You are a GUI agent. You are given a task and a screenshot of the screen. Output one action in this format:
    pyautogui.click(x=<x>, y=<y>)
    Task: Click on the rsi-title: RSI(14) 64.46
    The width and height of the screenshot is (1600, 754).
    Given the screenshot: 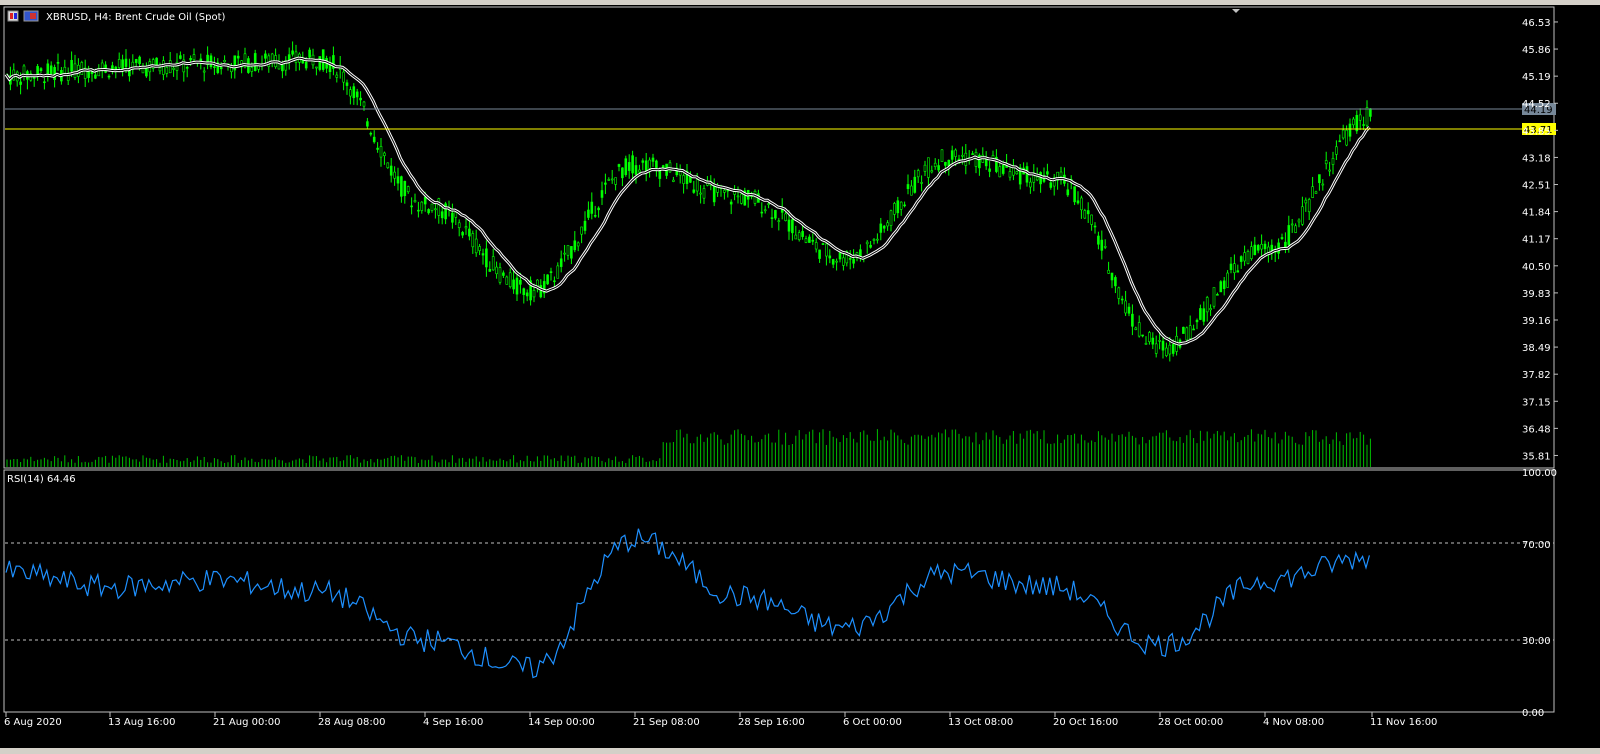 What is the action you would take?
    pyautogui.click(x=41, y=479)
    